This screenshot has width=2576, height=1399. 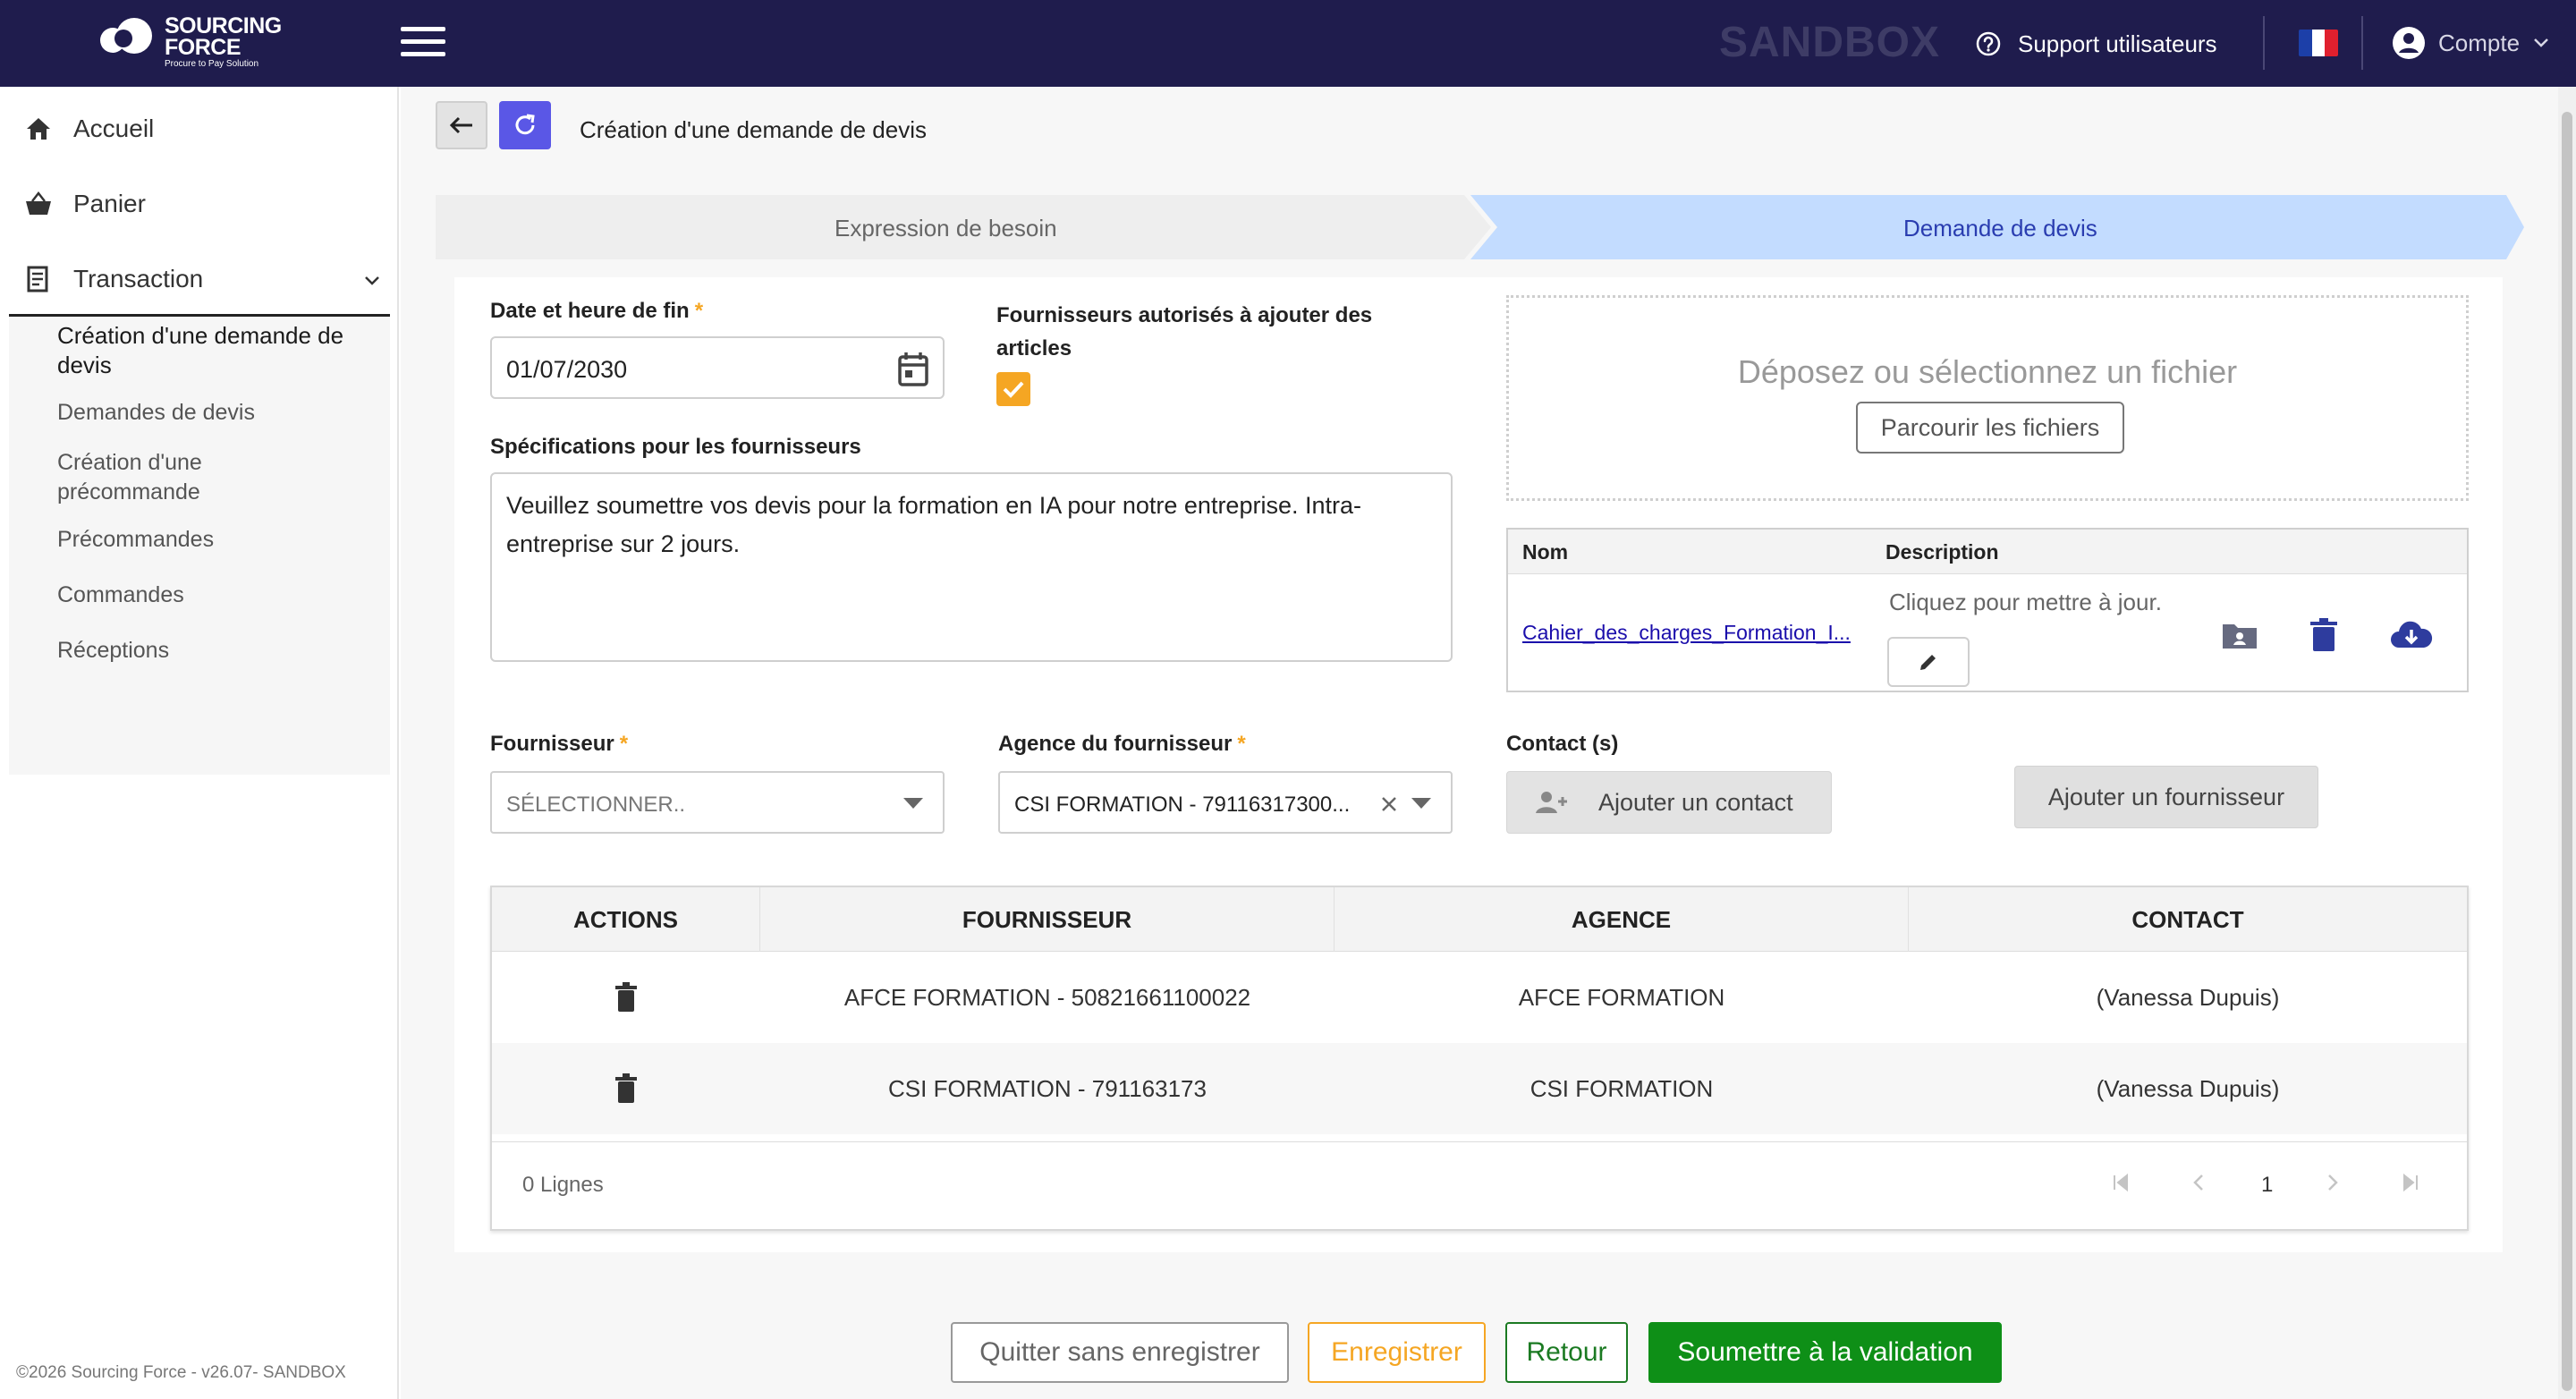 What do you see at coordinates (114, 128) in the screenshot?
I see `sidebar-item-label: Accueil` at bounding box center [114, 128].